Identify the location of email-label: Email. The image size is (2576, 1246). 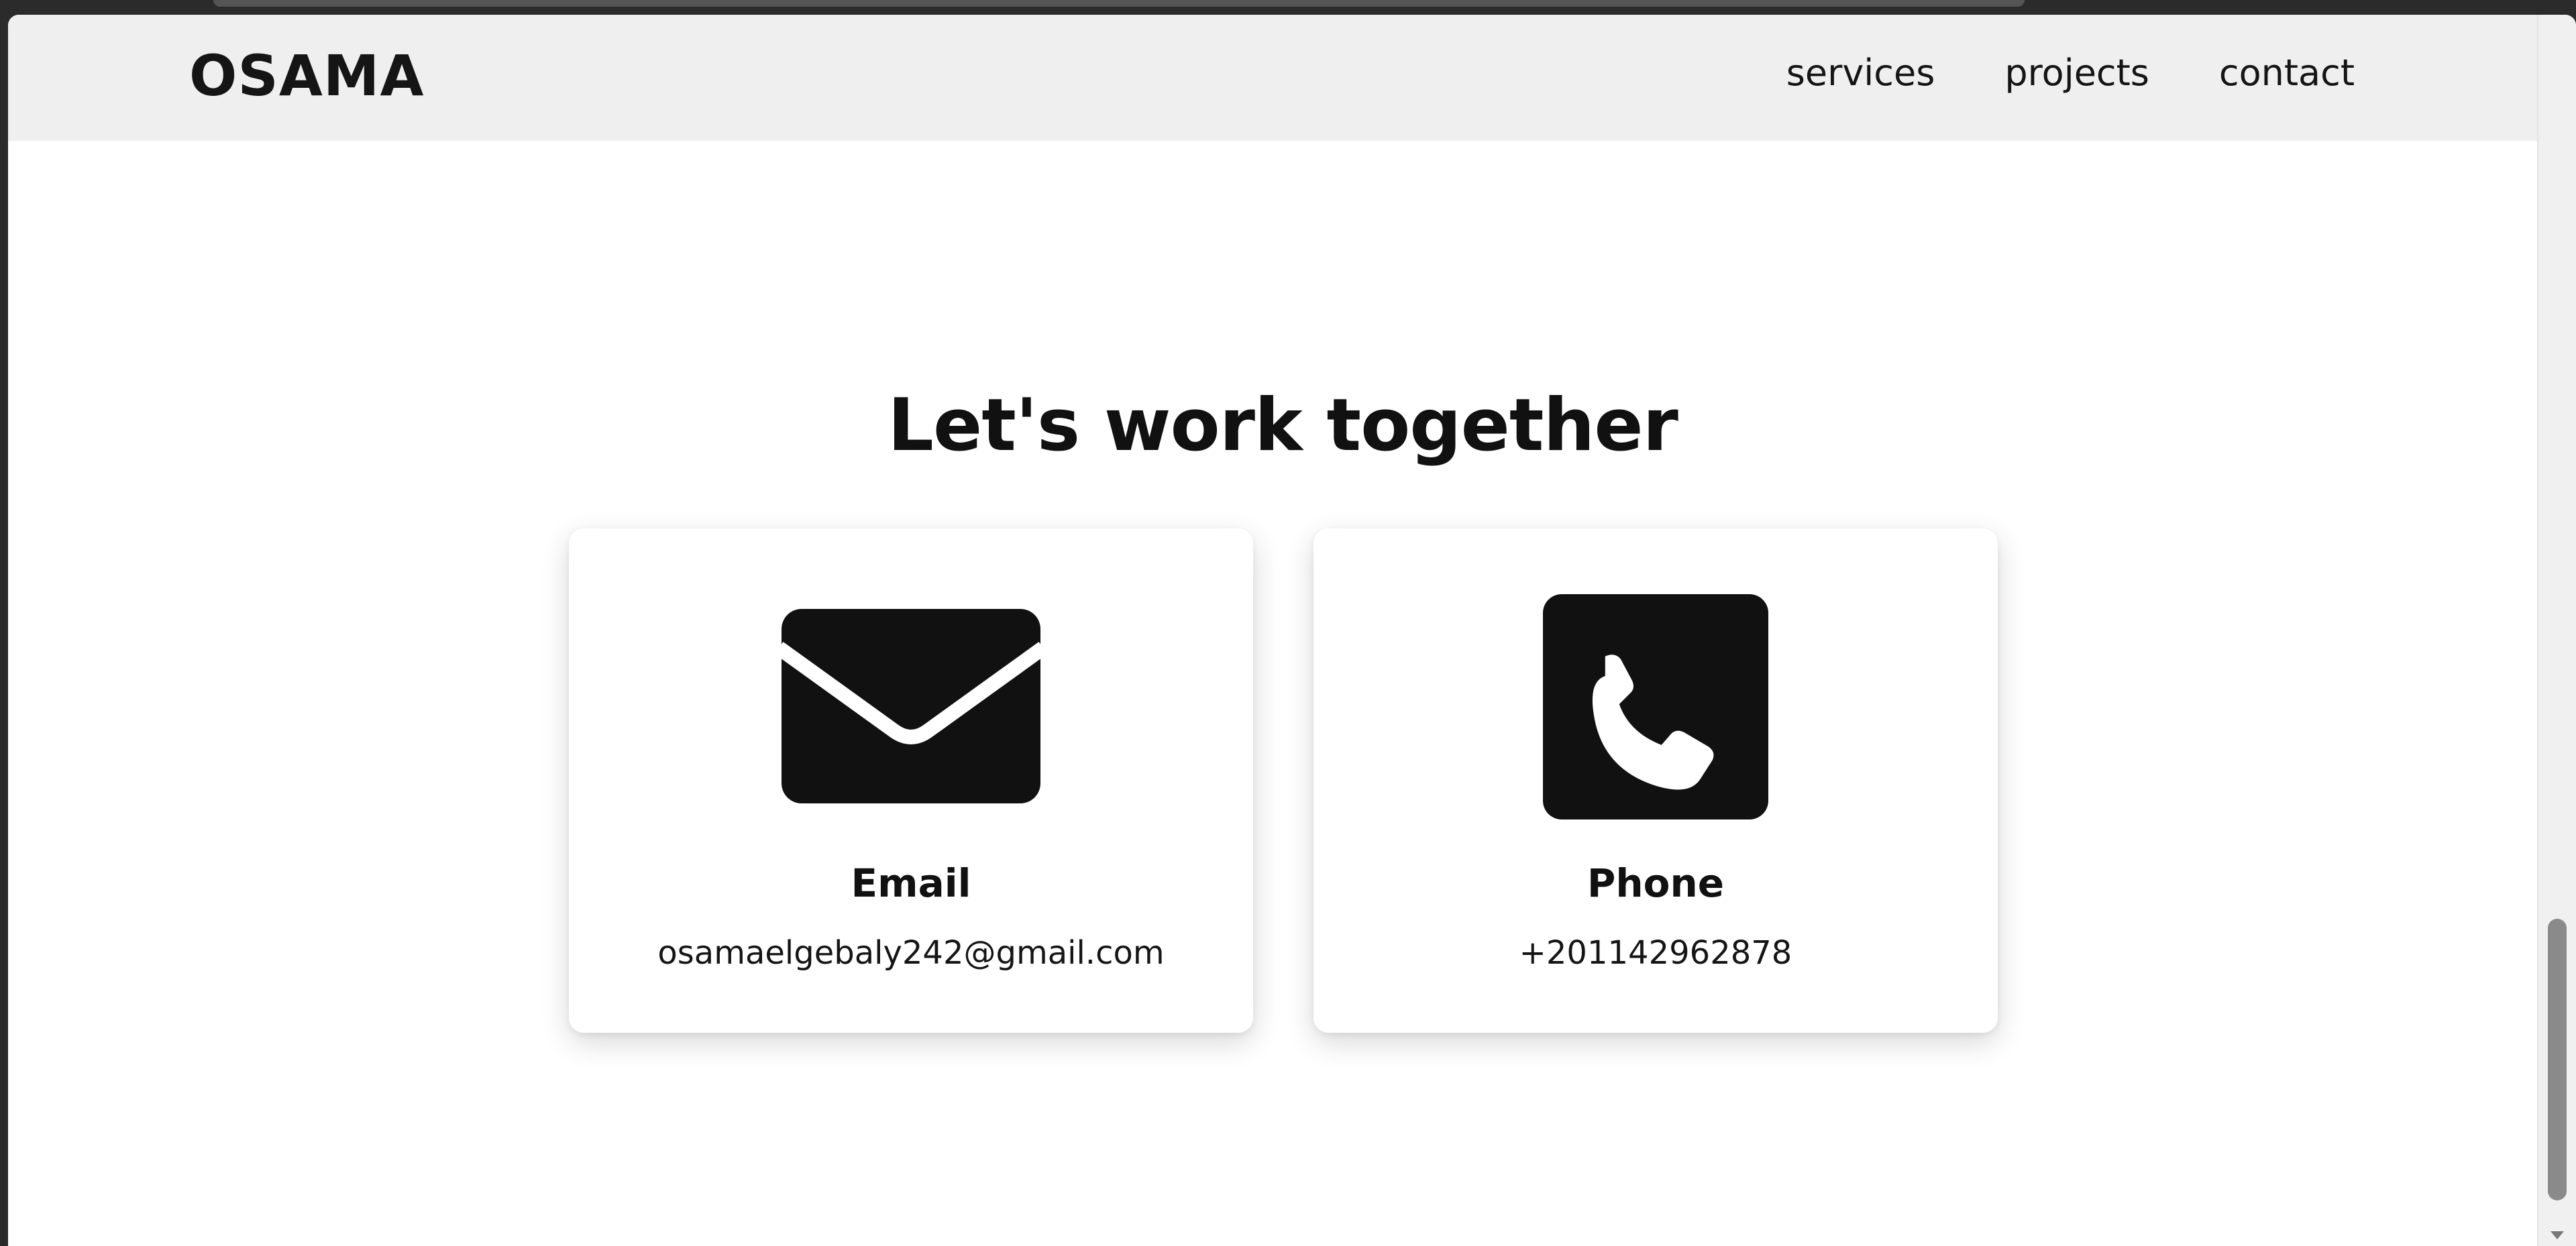
(911, 883).